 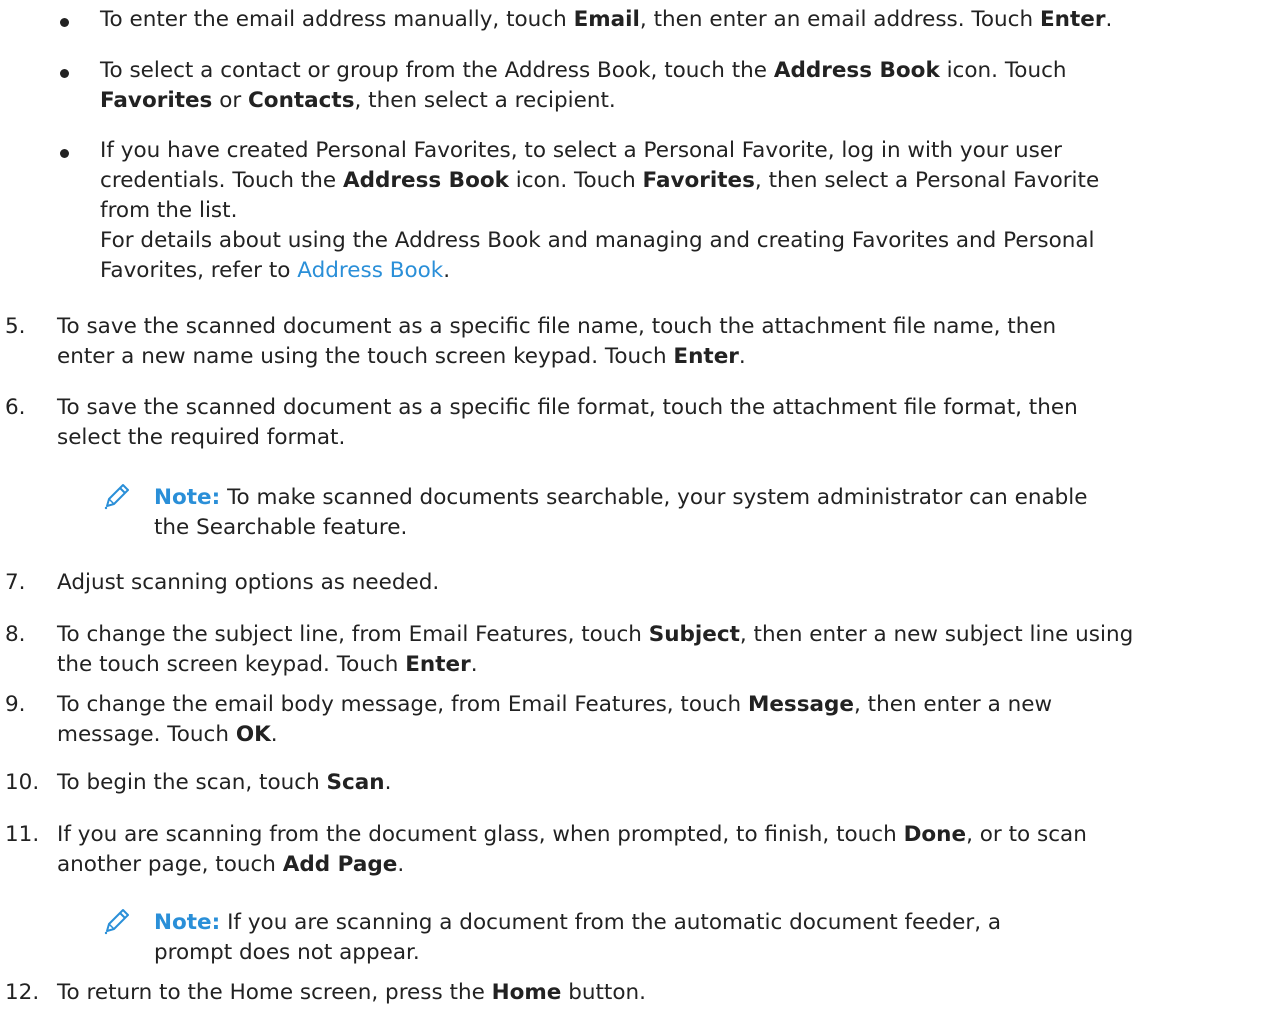 What do you see at coordinates (192, 782) in the screenshot?
I see `text-span: To begin the scan, touch` at bounding box center [192, 782].